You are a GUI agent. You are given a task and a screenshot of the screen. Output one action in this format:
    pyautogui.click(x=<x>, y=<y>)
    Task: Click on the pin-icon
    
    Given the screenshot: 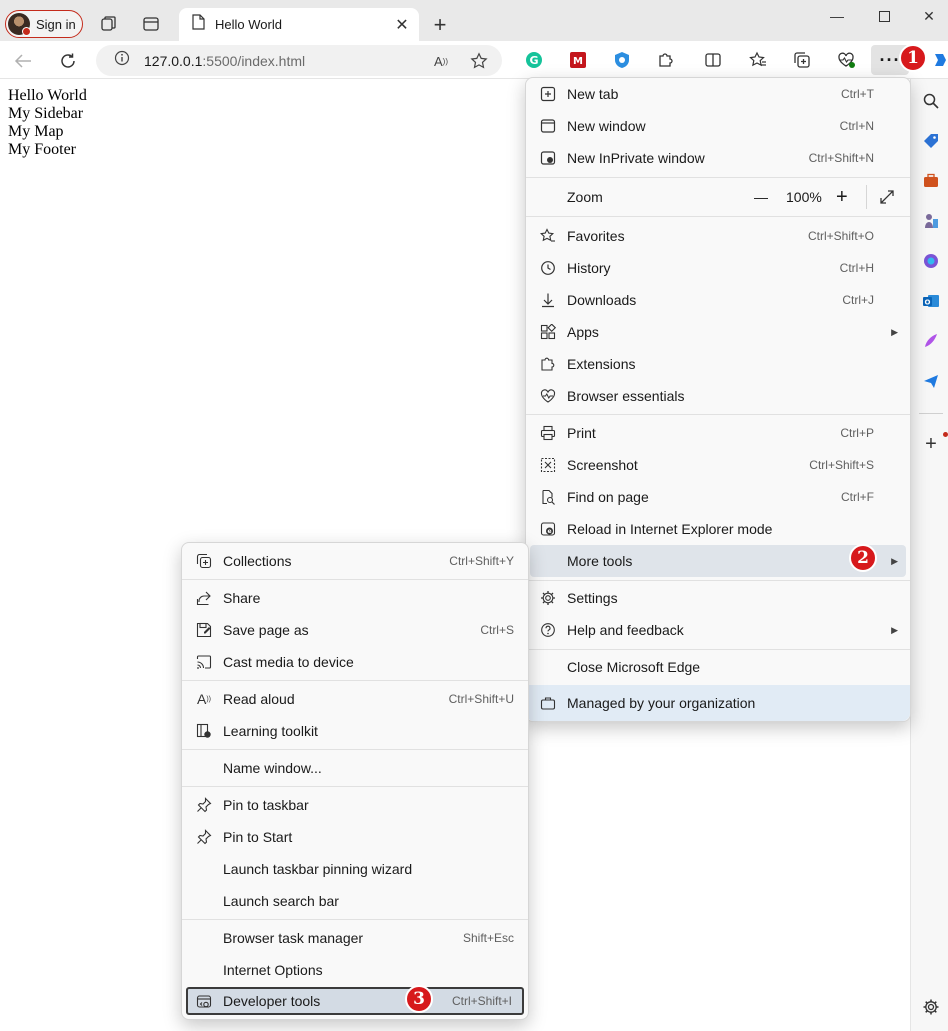 What is the action you would take?
    pyautogui.click(x=204, y=837)
    